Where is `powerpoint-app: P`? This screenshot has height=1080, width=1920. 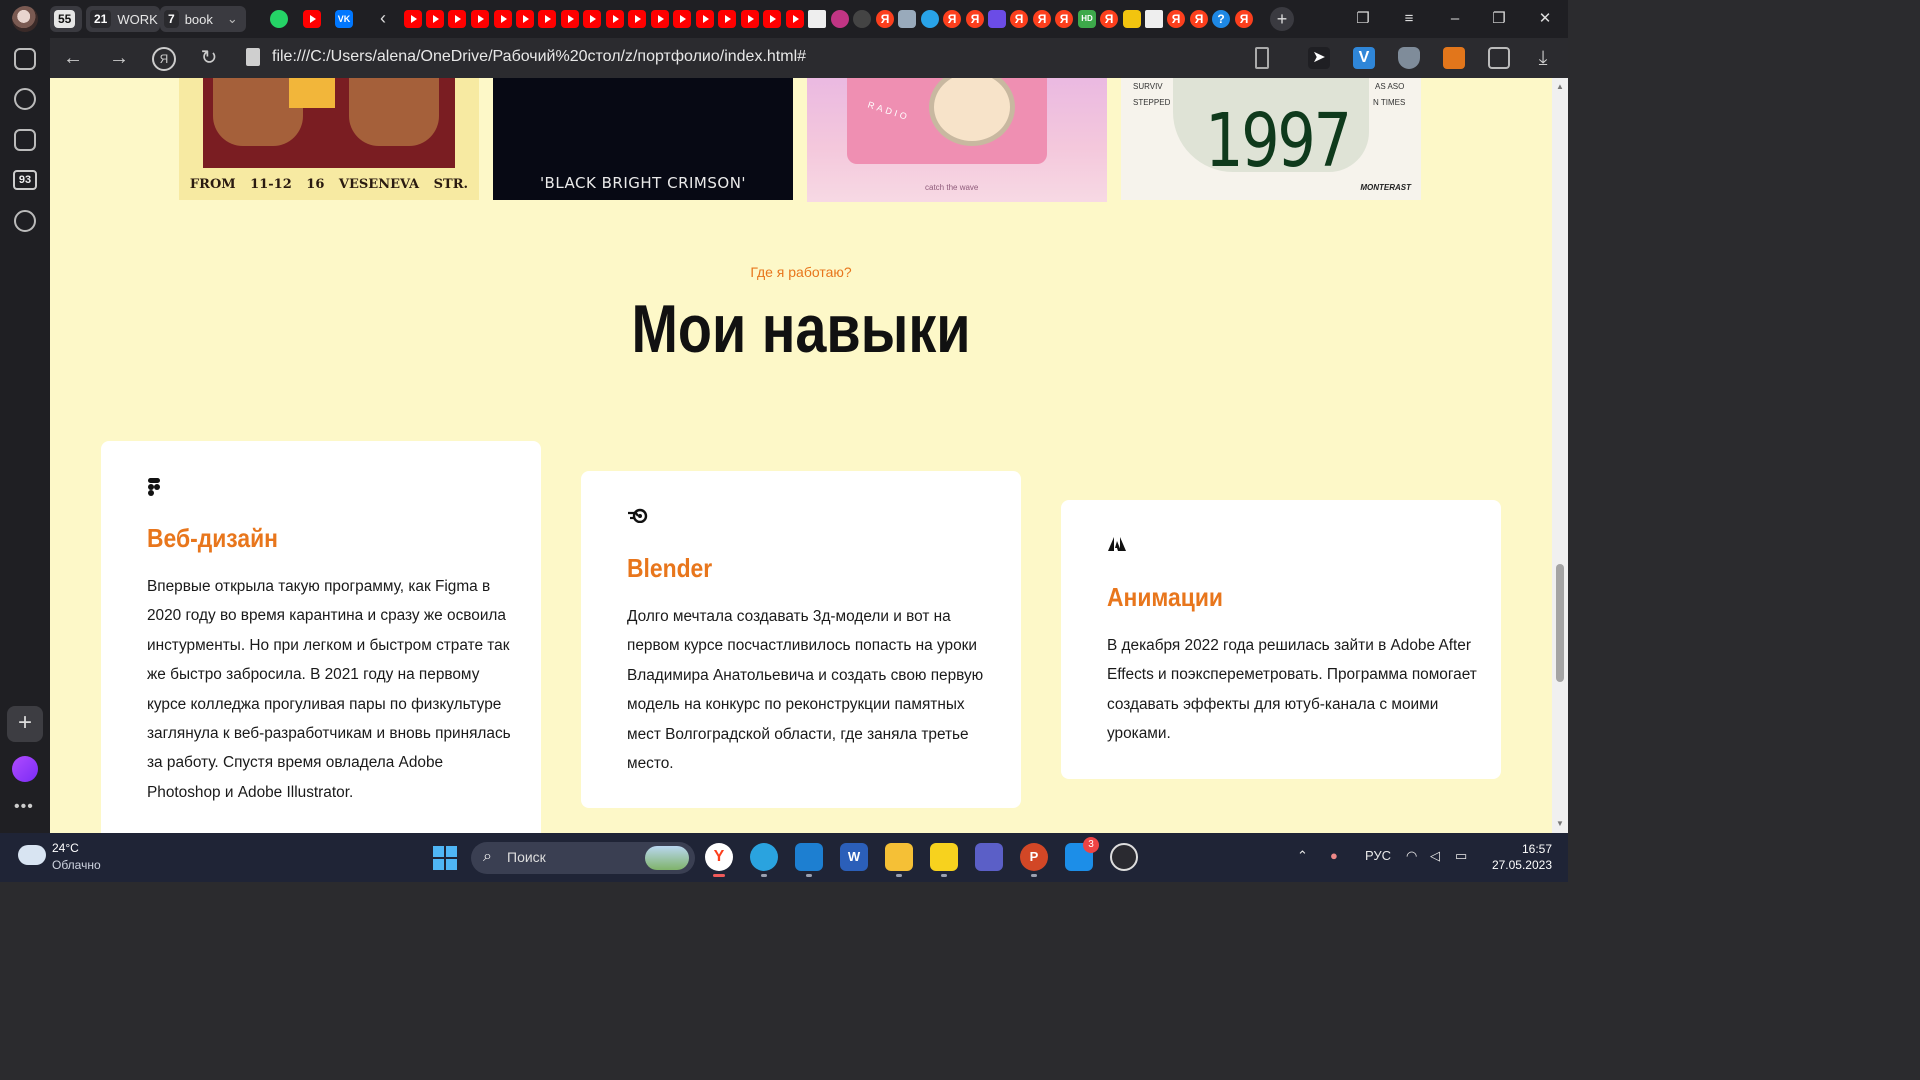 powerpoint-app: P is located at coordinates (1034, 860).